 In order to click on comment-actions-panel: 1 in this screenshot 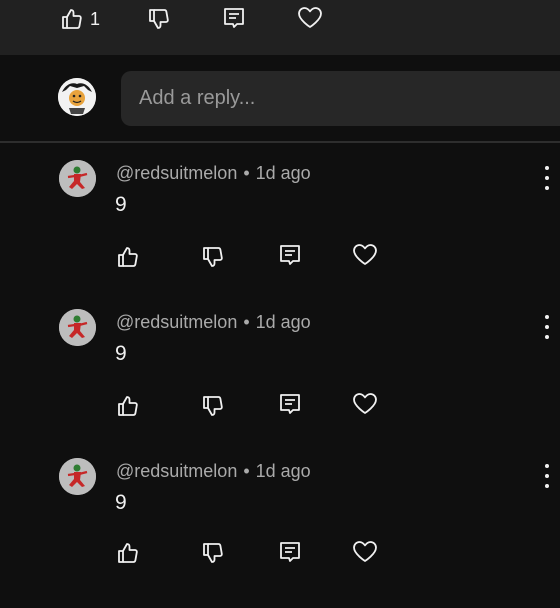, I will do `click(280, 27)`.